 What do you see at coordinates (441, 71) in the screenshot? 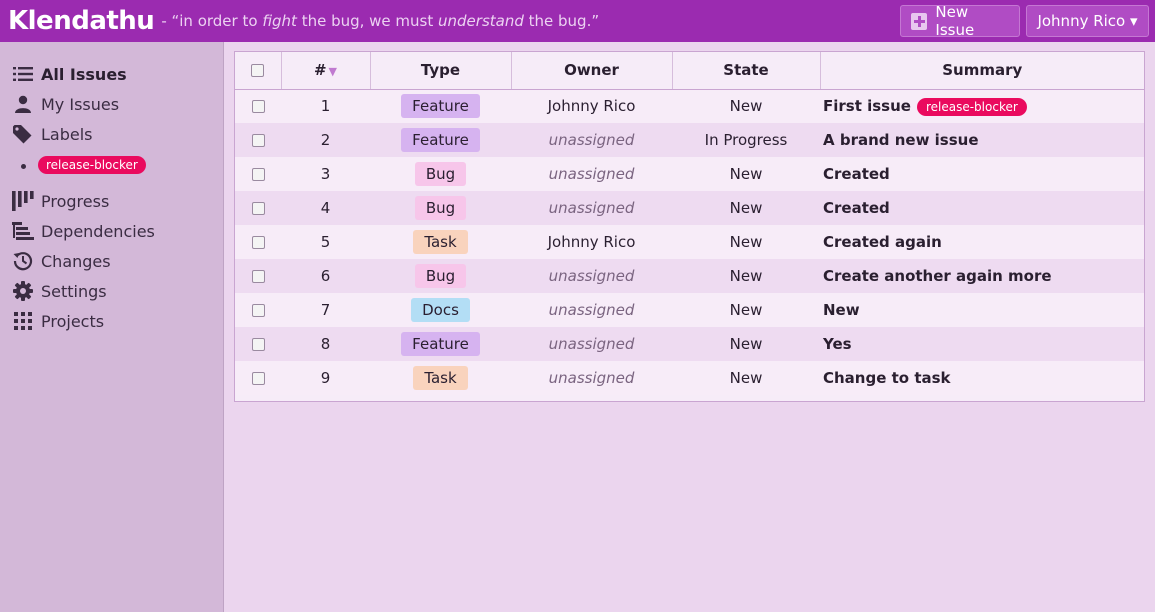
I see `column-header-type: Type` at bounding box center [441, 71].